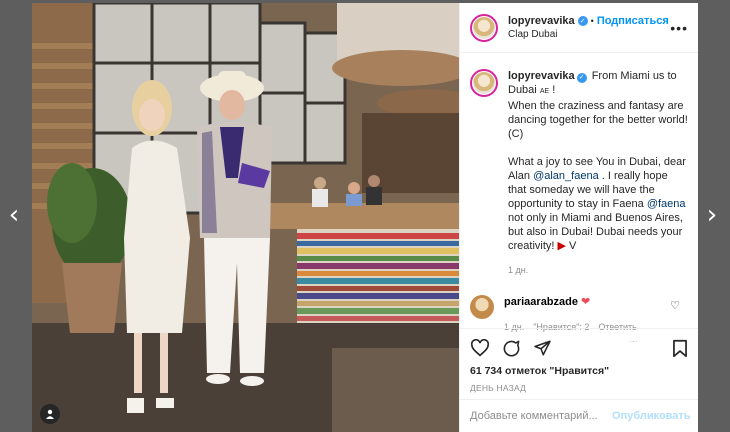  What do you see at coordinates (675, 305) in the screenshot?
I see `comment-like-icon: ♡` at bounding box center [675, 305].